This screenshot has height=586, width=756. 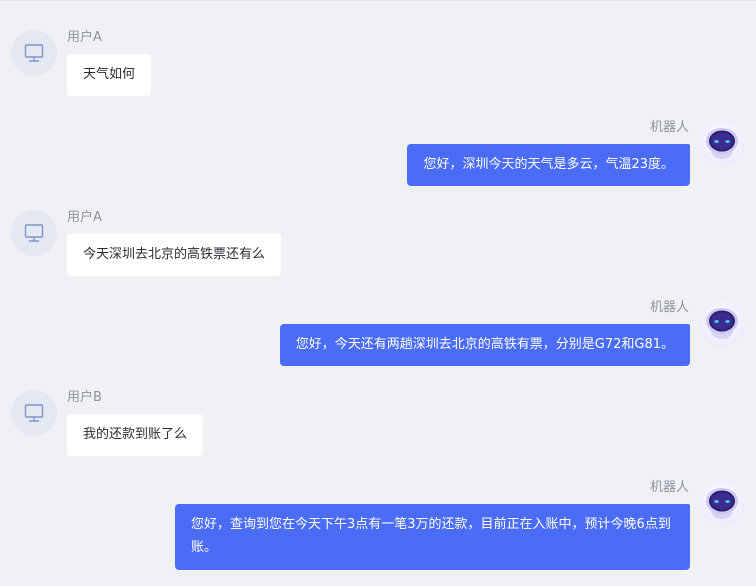 What do you see at coordinates (109, 75) in the screenshot?
I see `message-bubble: 天气如何` at bounding box center [109, 75].